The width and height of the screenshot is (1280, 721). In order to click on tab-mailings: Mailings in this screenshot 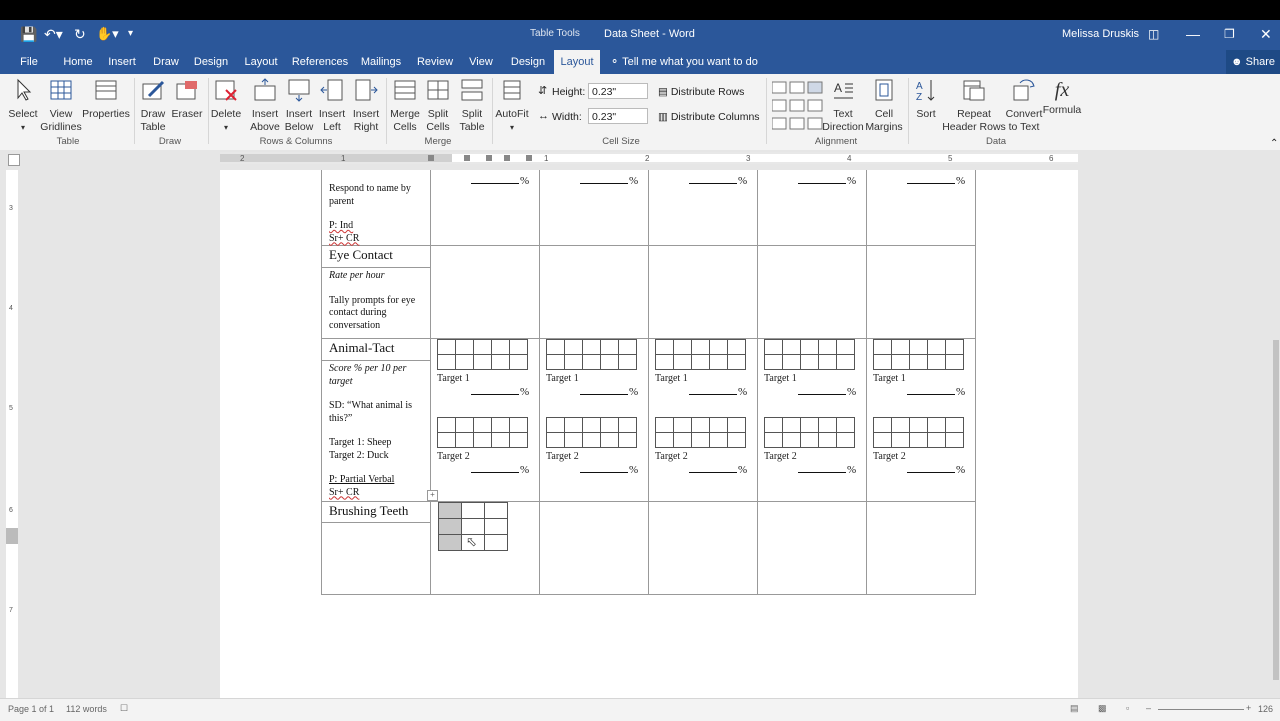, I will do `click(381, 62)`.